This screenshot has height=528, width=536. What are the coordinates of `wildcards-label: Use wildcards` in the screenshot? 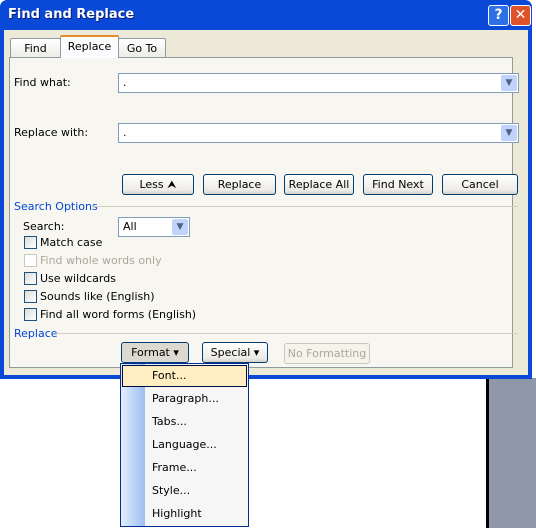 It's located at (78, 278).